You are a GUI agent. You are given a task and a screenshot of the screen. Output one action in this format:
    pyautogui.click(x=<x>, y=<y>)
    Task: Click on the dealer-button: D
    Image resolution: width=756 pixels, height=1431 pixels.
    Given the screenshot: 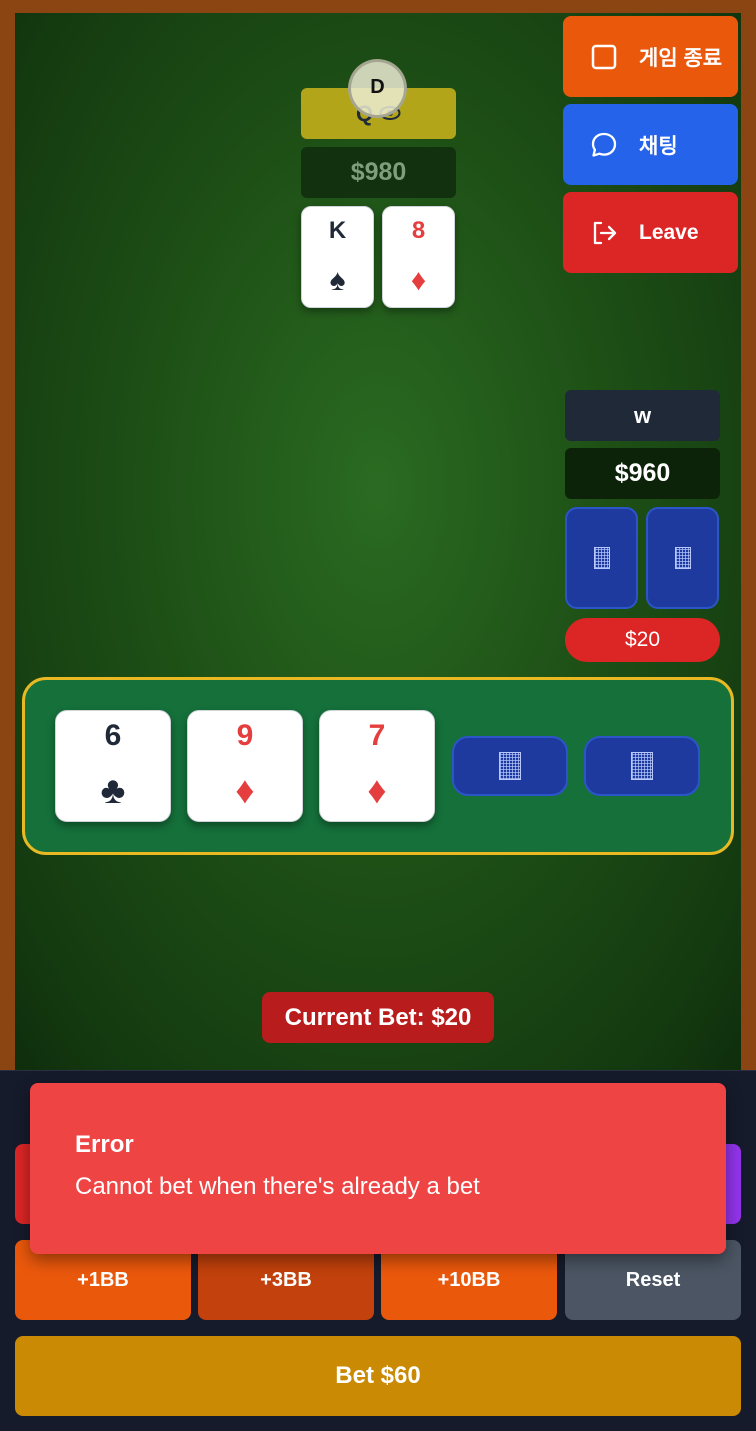 What is the action you would take?
    pyautogui.click(x=377, y=88)
    